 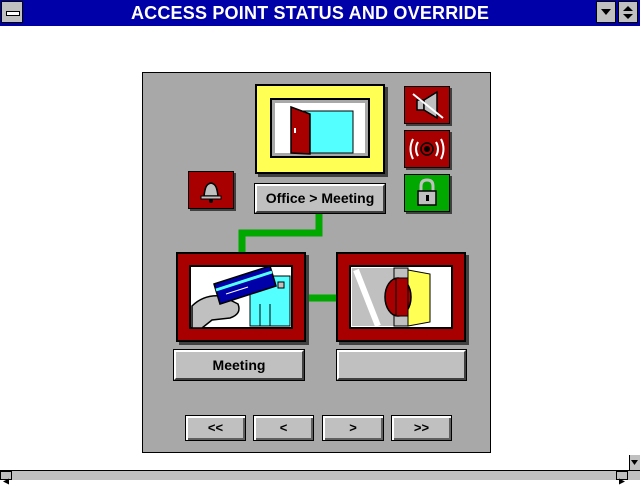 I want to click on open-door-icon, so click(x=320, y=128).